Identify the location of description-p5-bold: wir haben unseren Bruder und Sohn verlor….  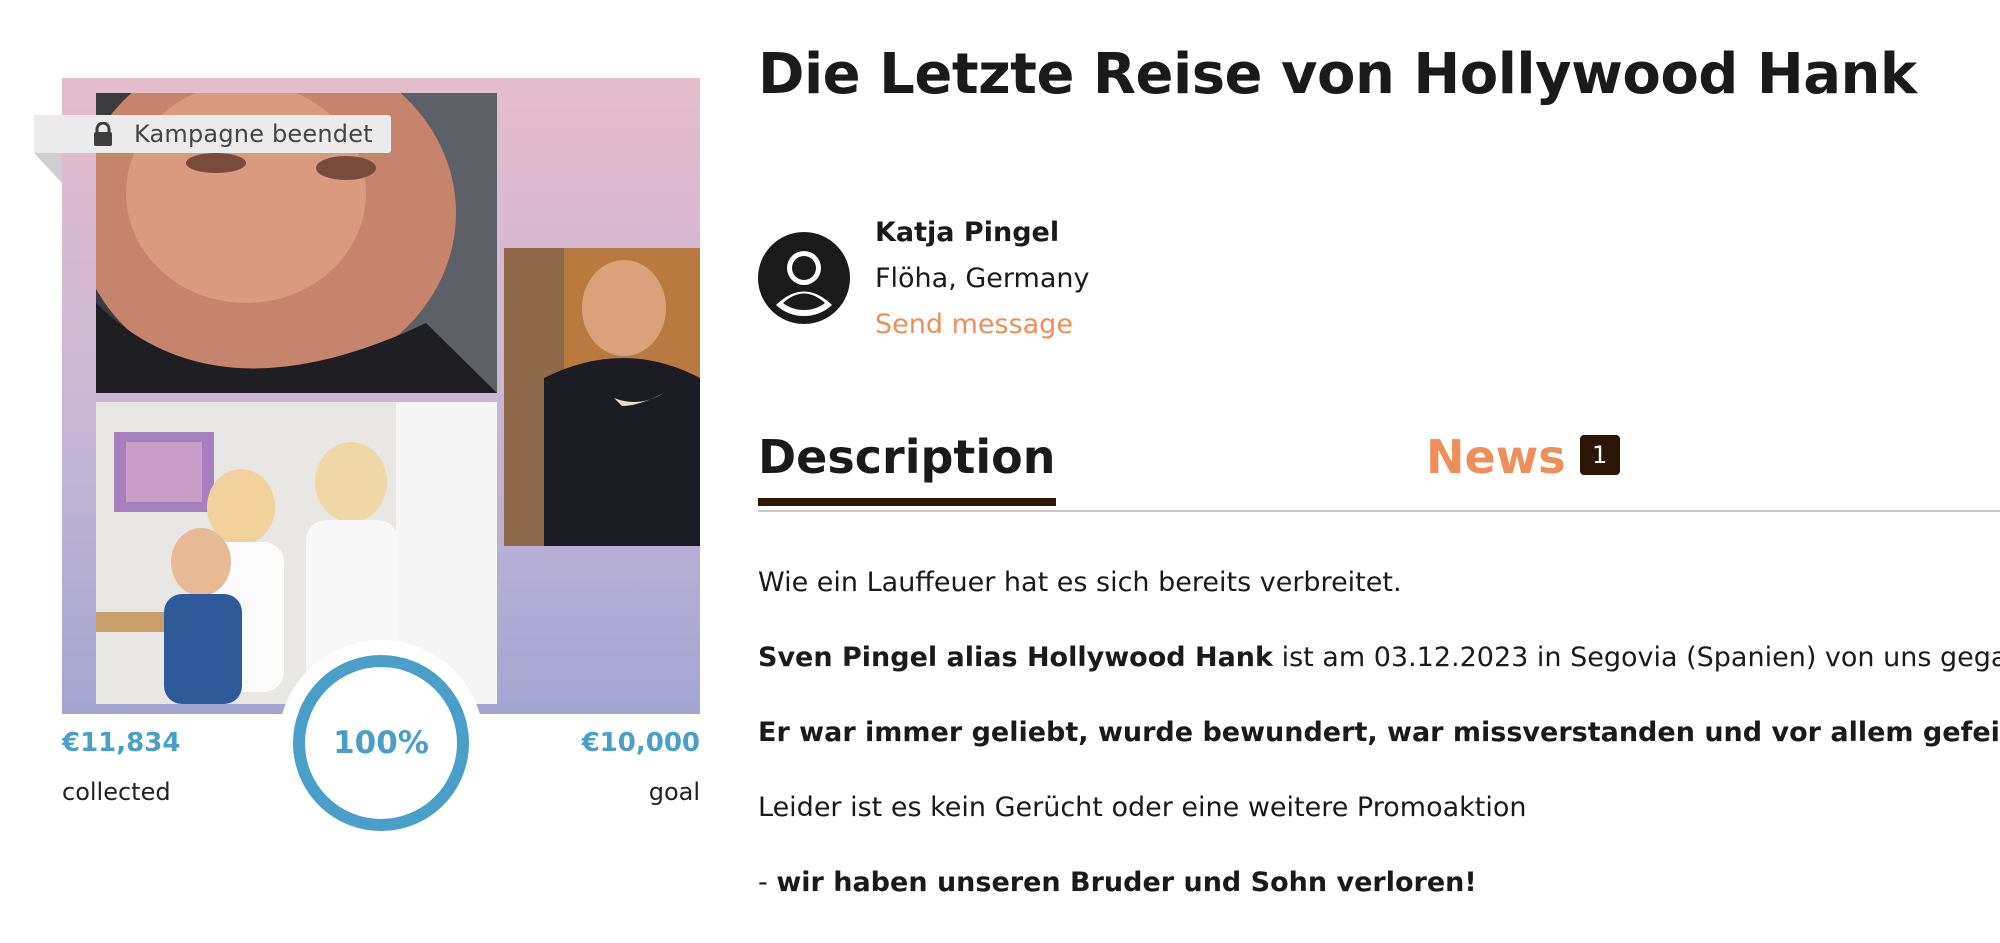
(1126, 882).